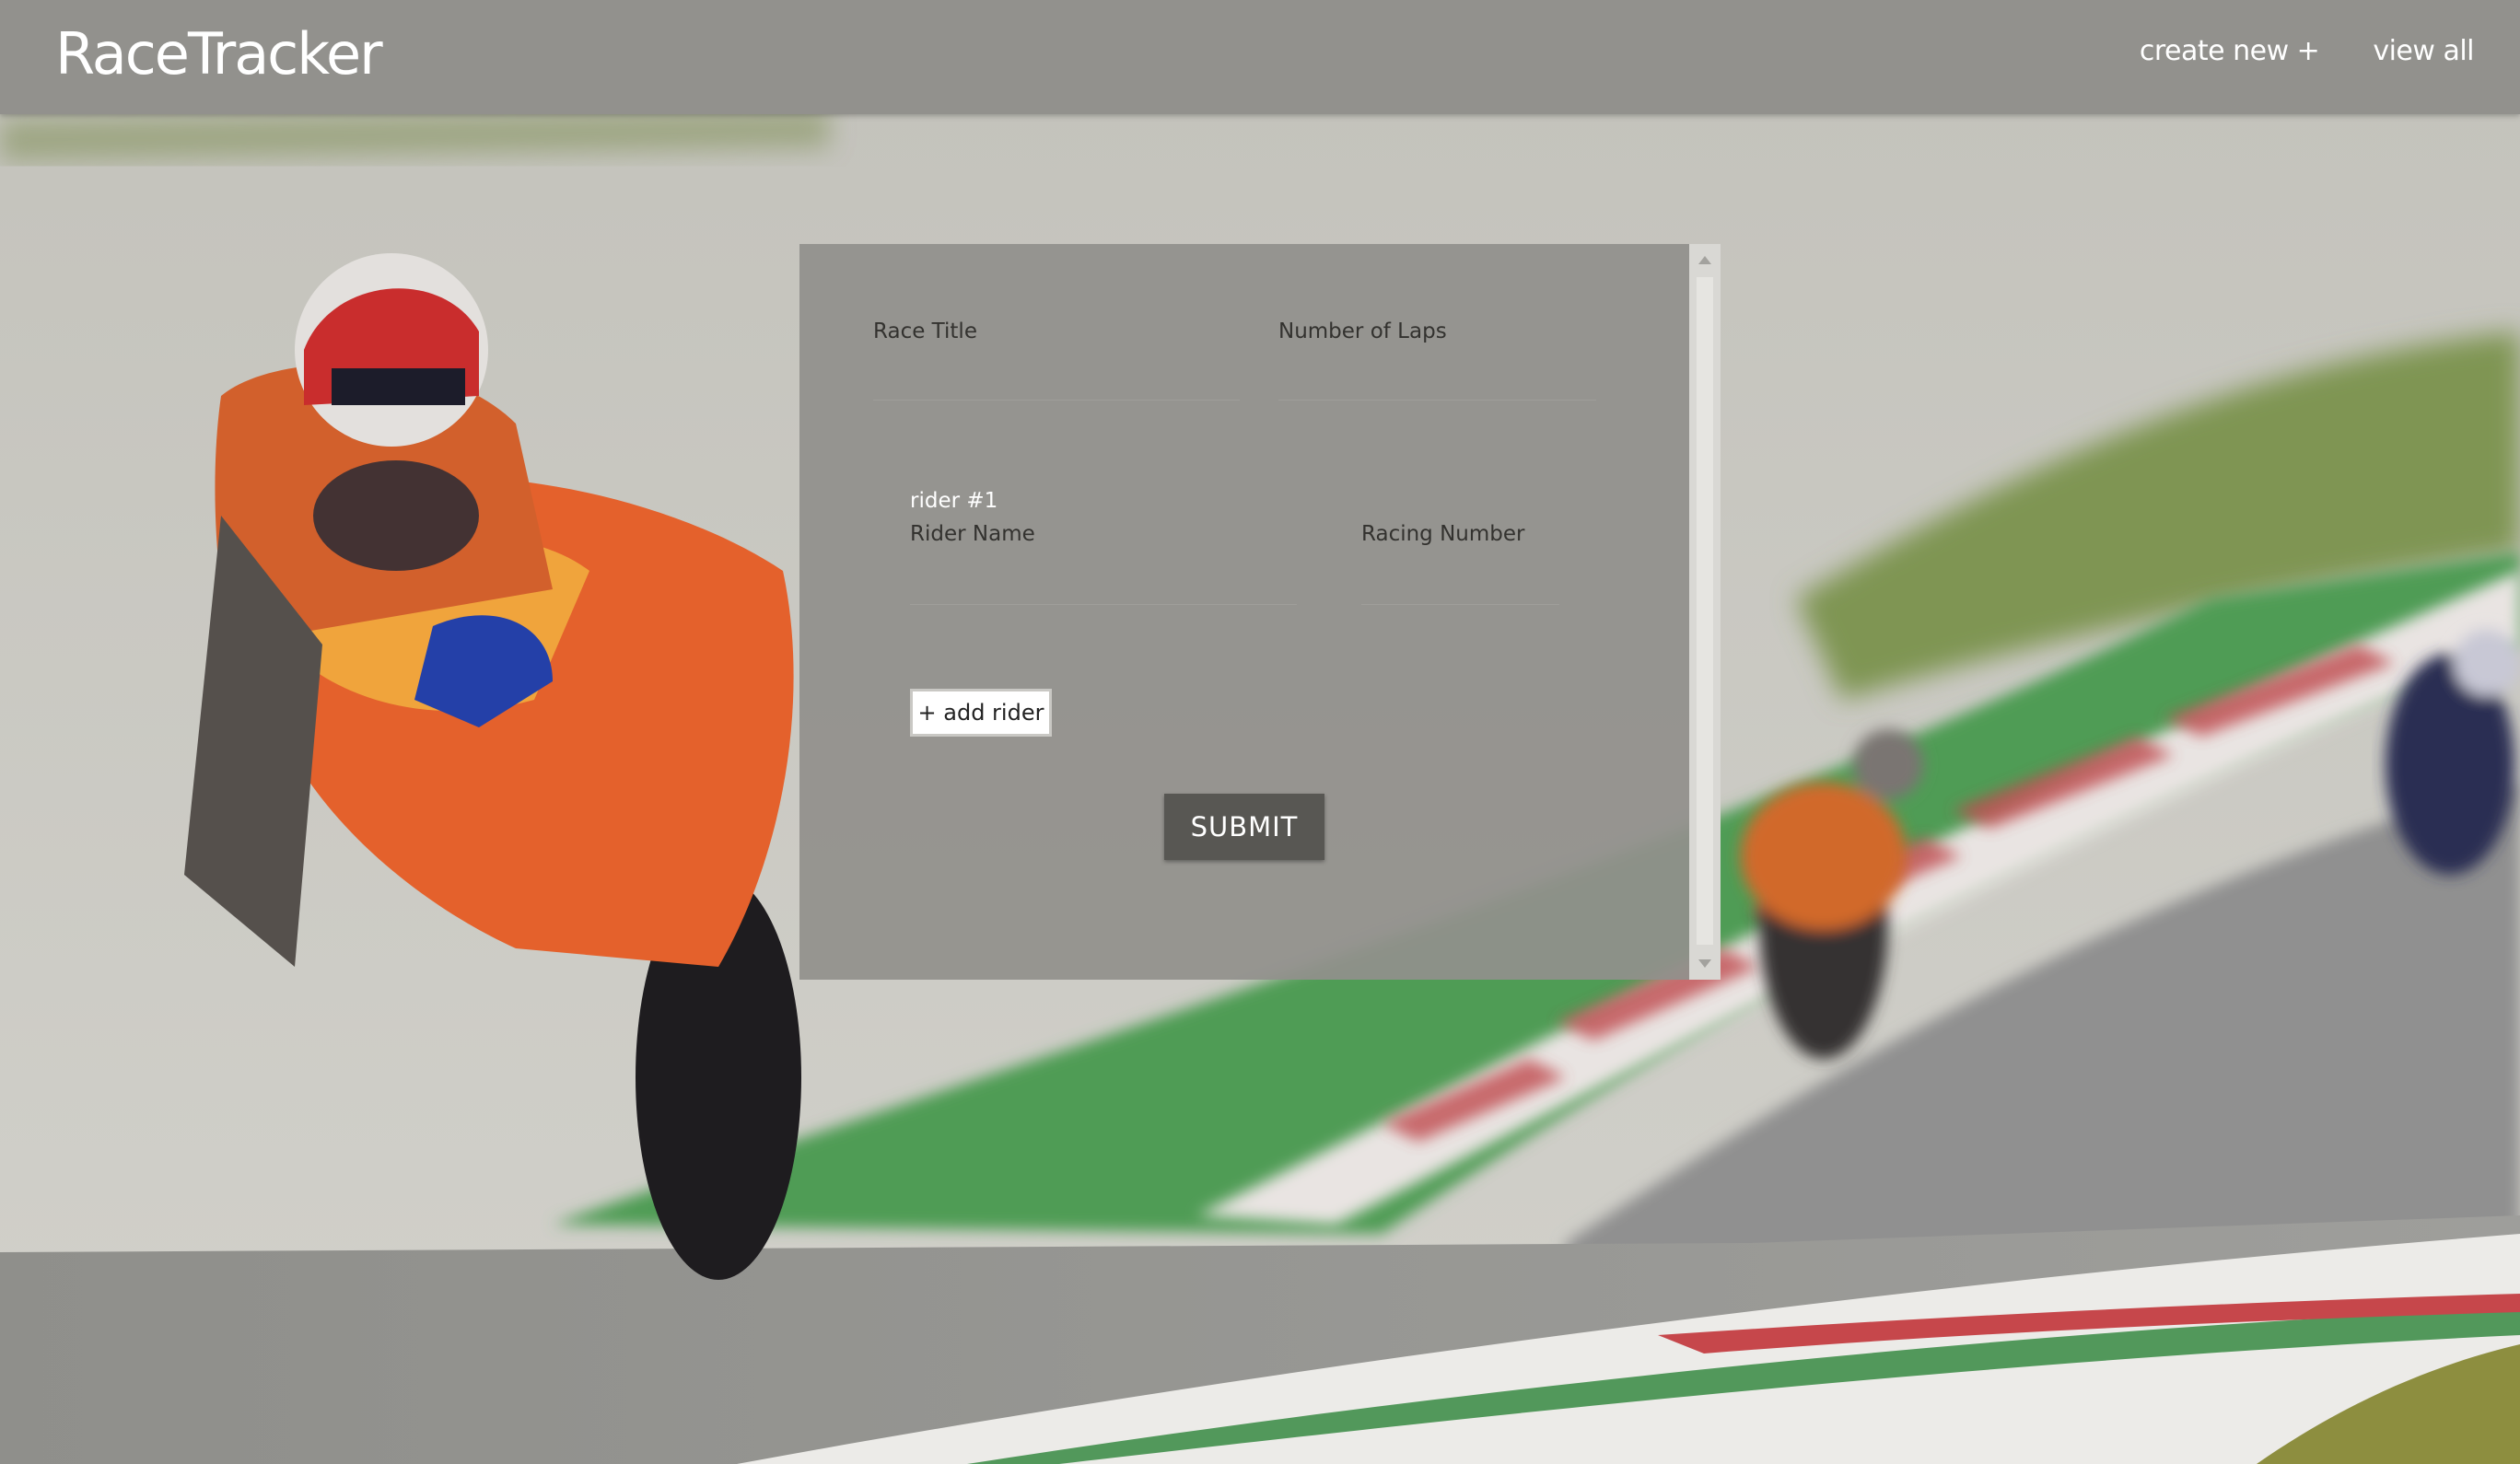 This screenshot has height=1464, width=2520. Describe the element at coordinates (1437, 380) in the screenshot. I see `number-of-laps-input` at that location.